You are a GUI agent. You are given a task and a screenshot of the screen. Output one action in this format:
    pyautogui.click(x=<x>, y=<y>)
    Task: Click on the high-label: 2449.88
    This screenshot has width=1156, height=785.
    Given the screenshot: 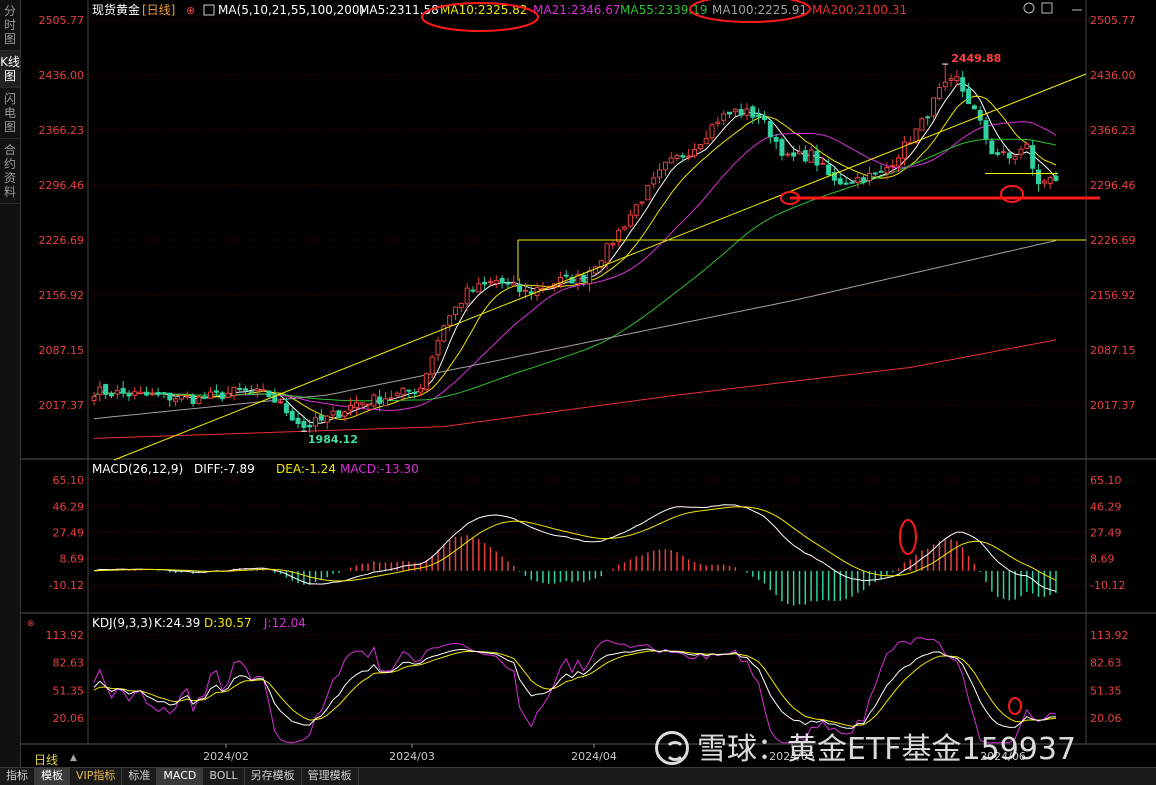 What is the action you would take?
    pyautogui.click(x=976, y=58)
    